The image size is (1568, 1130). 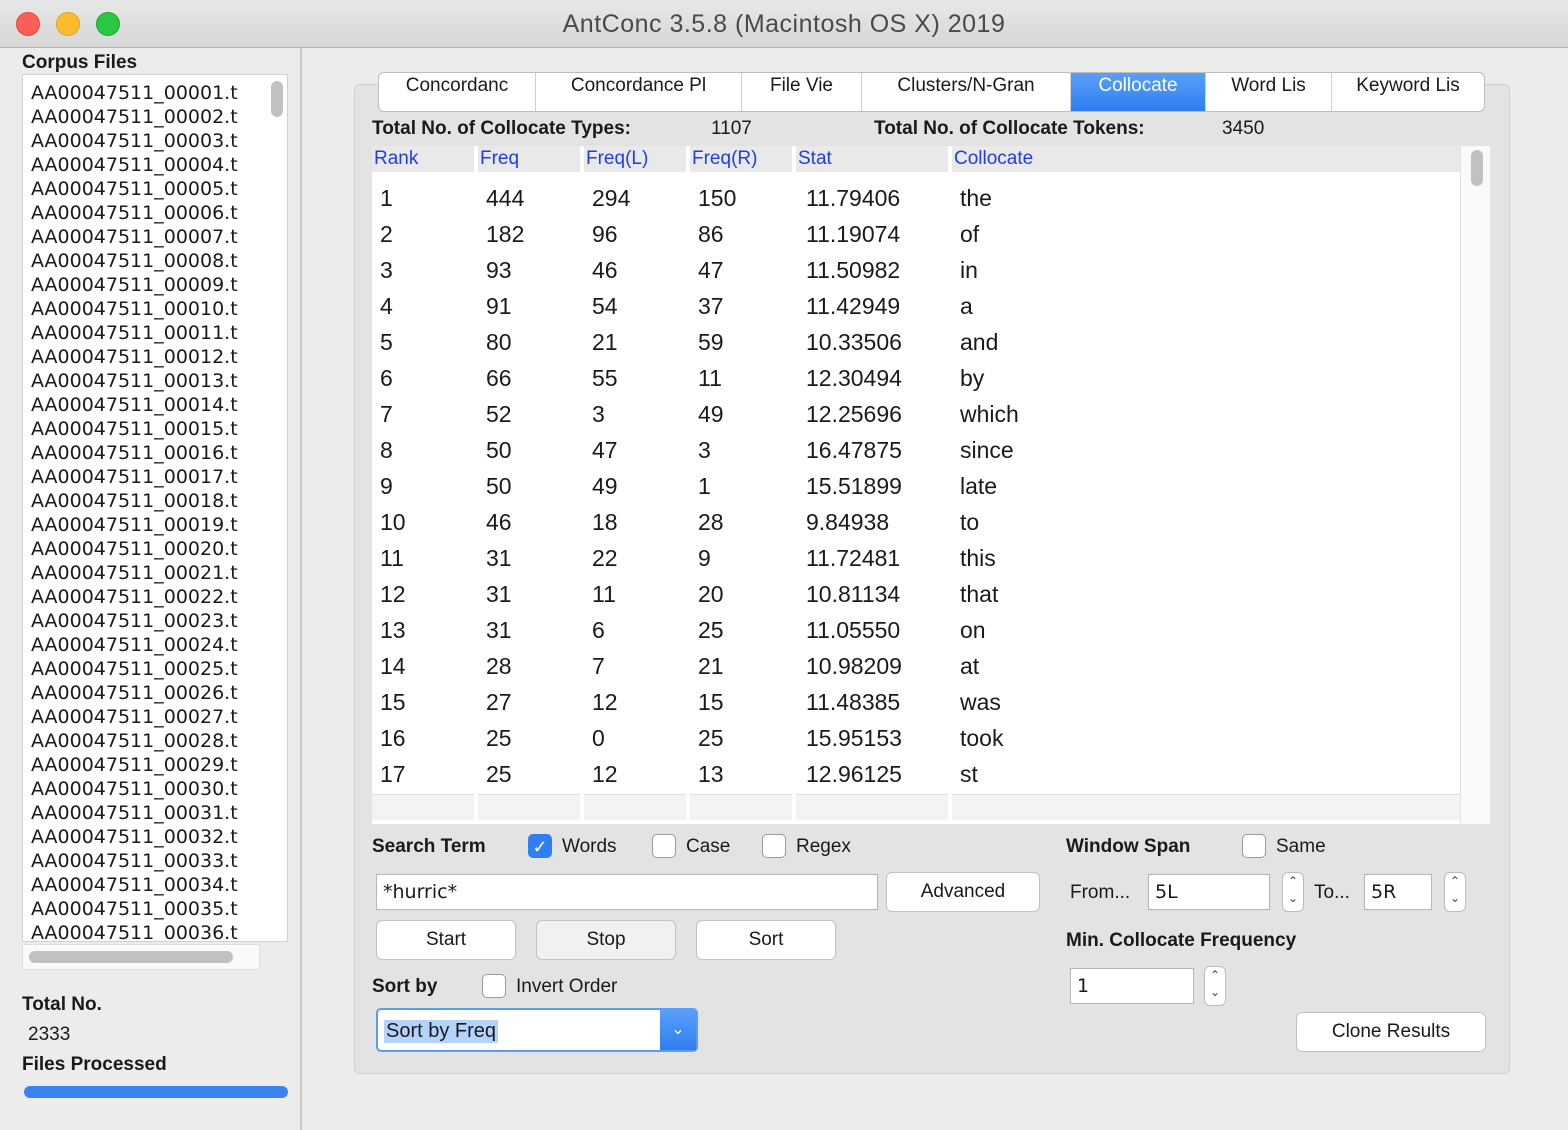 What do you see at coordinates (151, 693) in the screenshot?
I see `corpus-file-item: AA00047511_00026.t` at bounding box center [151, 693].